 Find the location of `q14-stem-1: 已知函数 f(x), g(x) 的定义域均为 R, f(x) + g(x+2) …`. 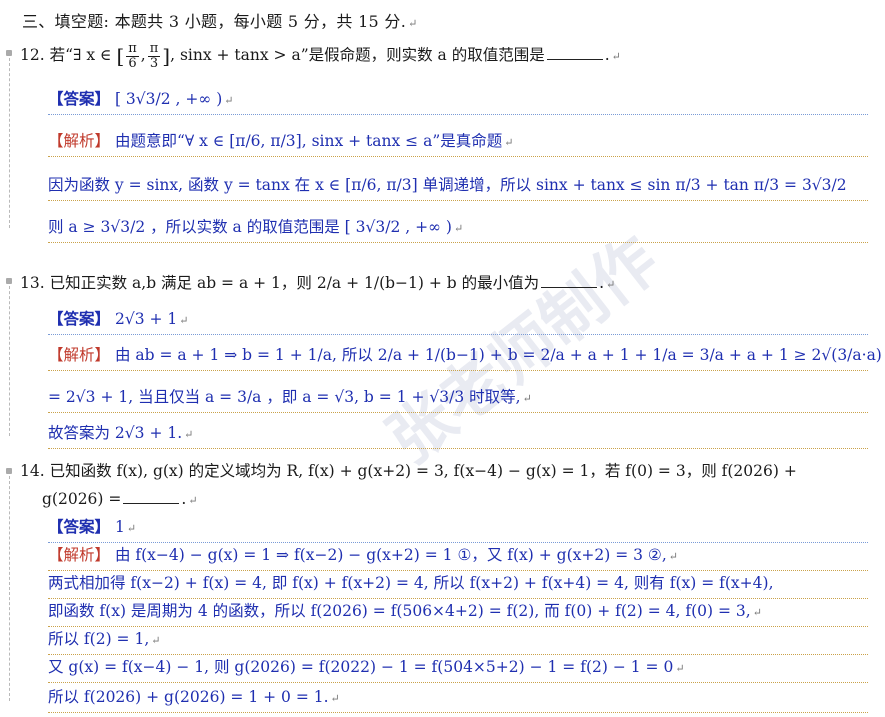

q14-stem-1: 已知函数 f(x), g(x) 的定义域均为 R, f(x) + g(x+2) … is located at coordinates (423, 471).